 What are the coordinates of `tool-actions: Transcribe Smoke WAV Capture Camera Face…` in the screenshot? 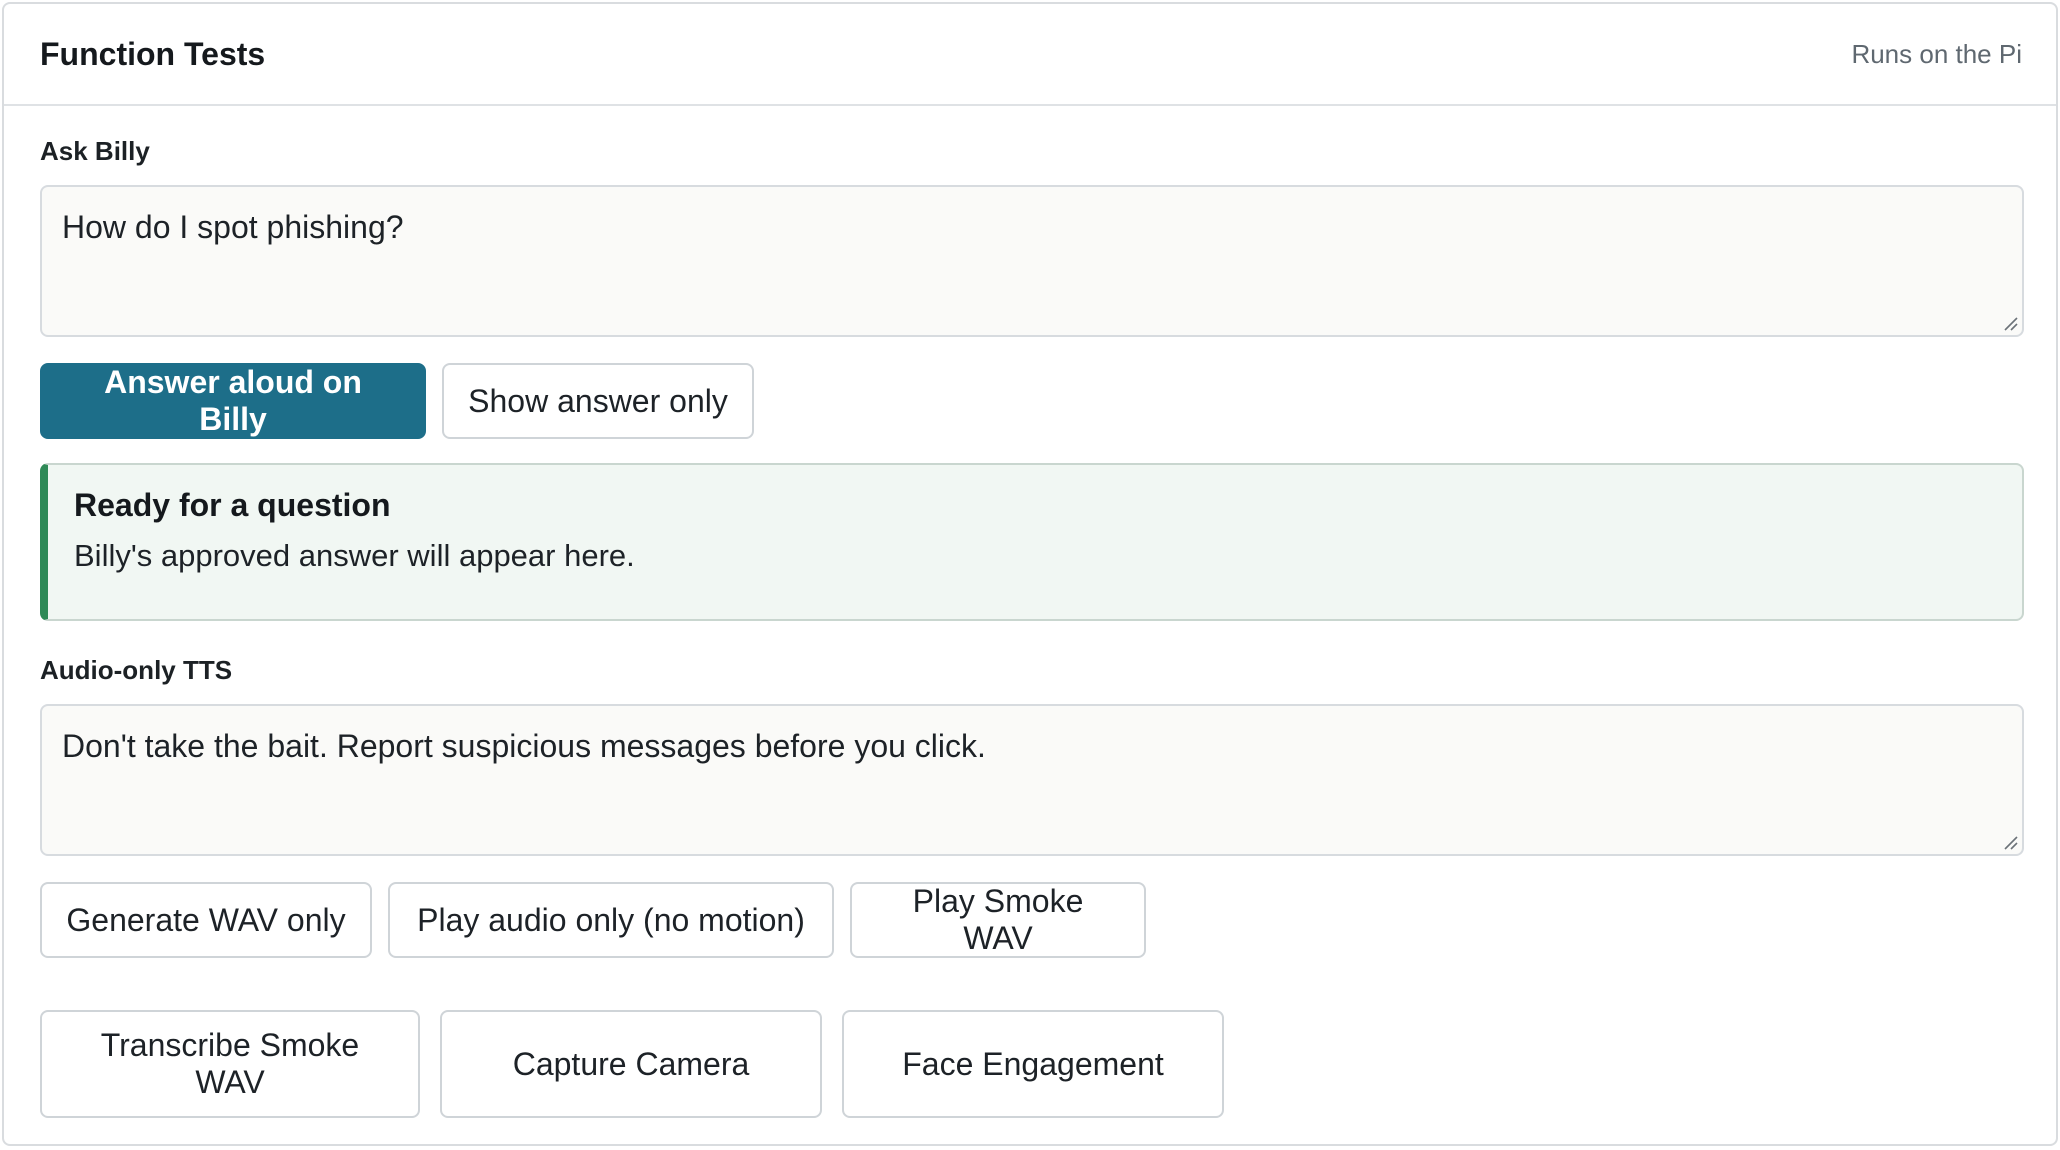 It's located at (1030, 1064).